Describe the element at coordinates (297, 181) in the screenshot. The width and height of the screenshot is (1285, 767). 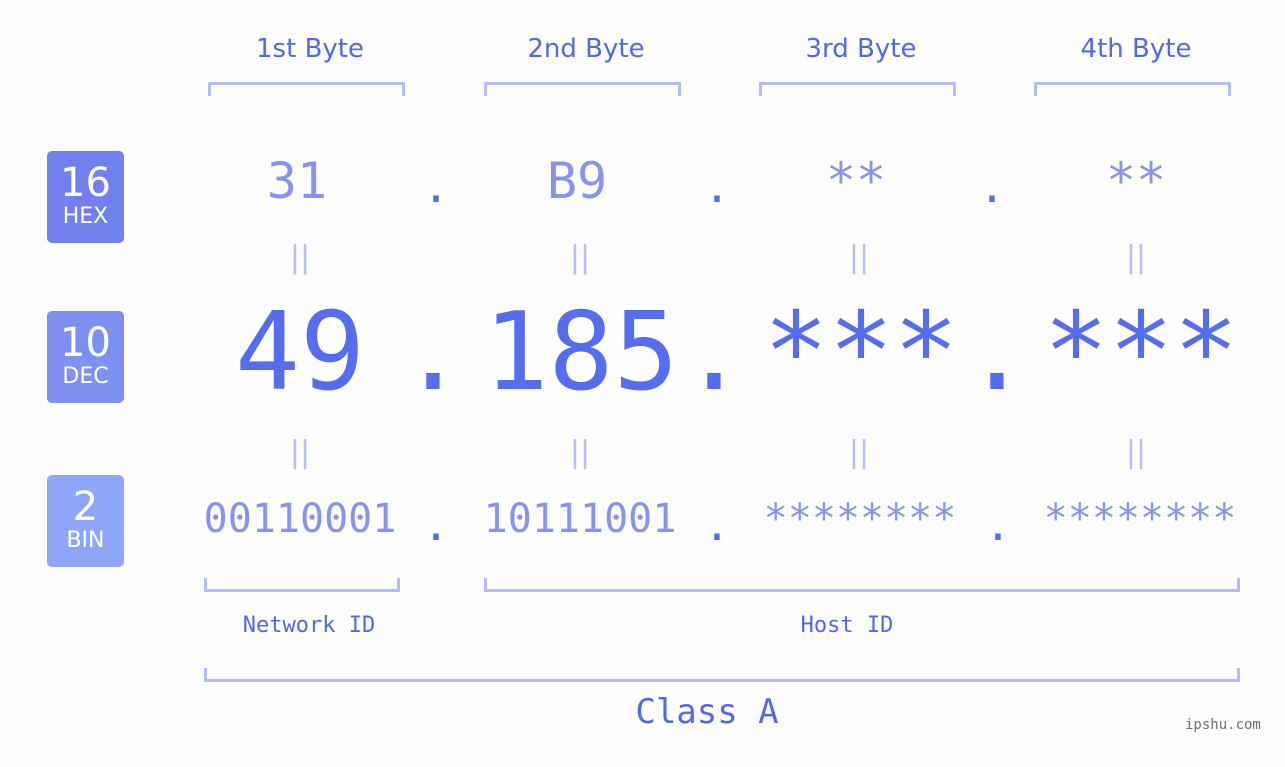
I see `hex-byte-1: 31` at that location.